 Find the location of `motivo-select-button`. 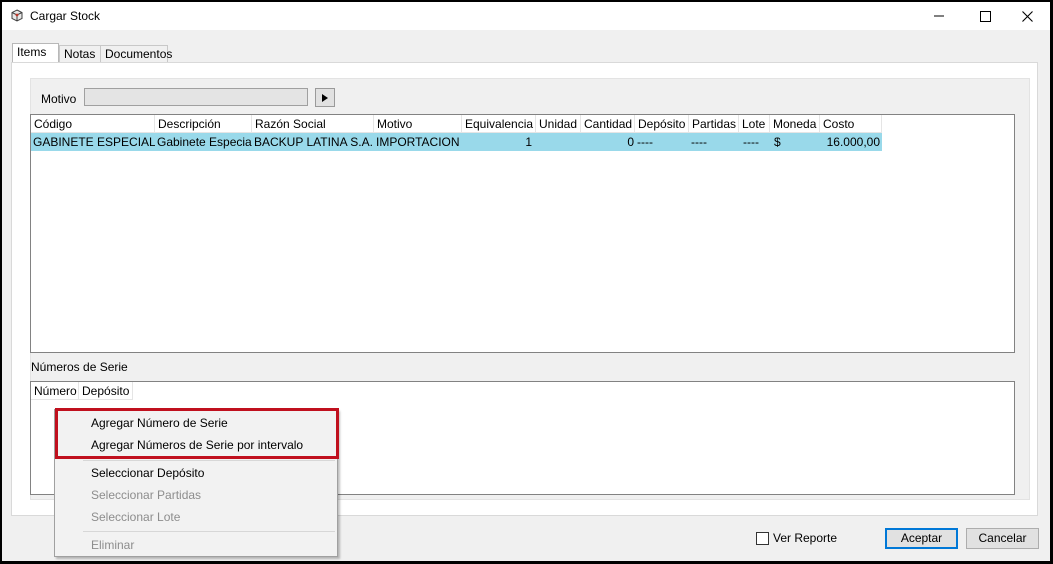

motivo-select-button is located at coordinates (325, 97).